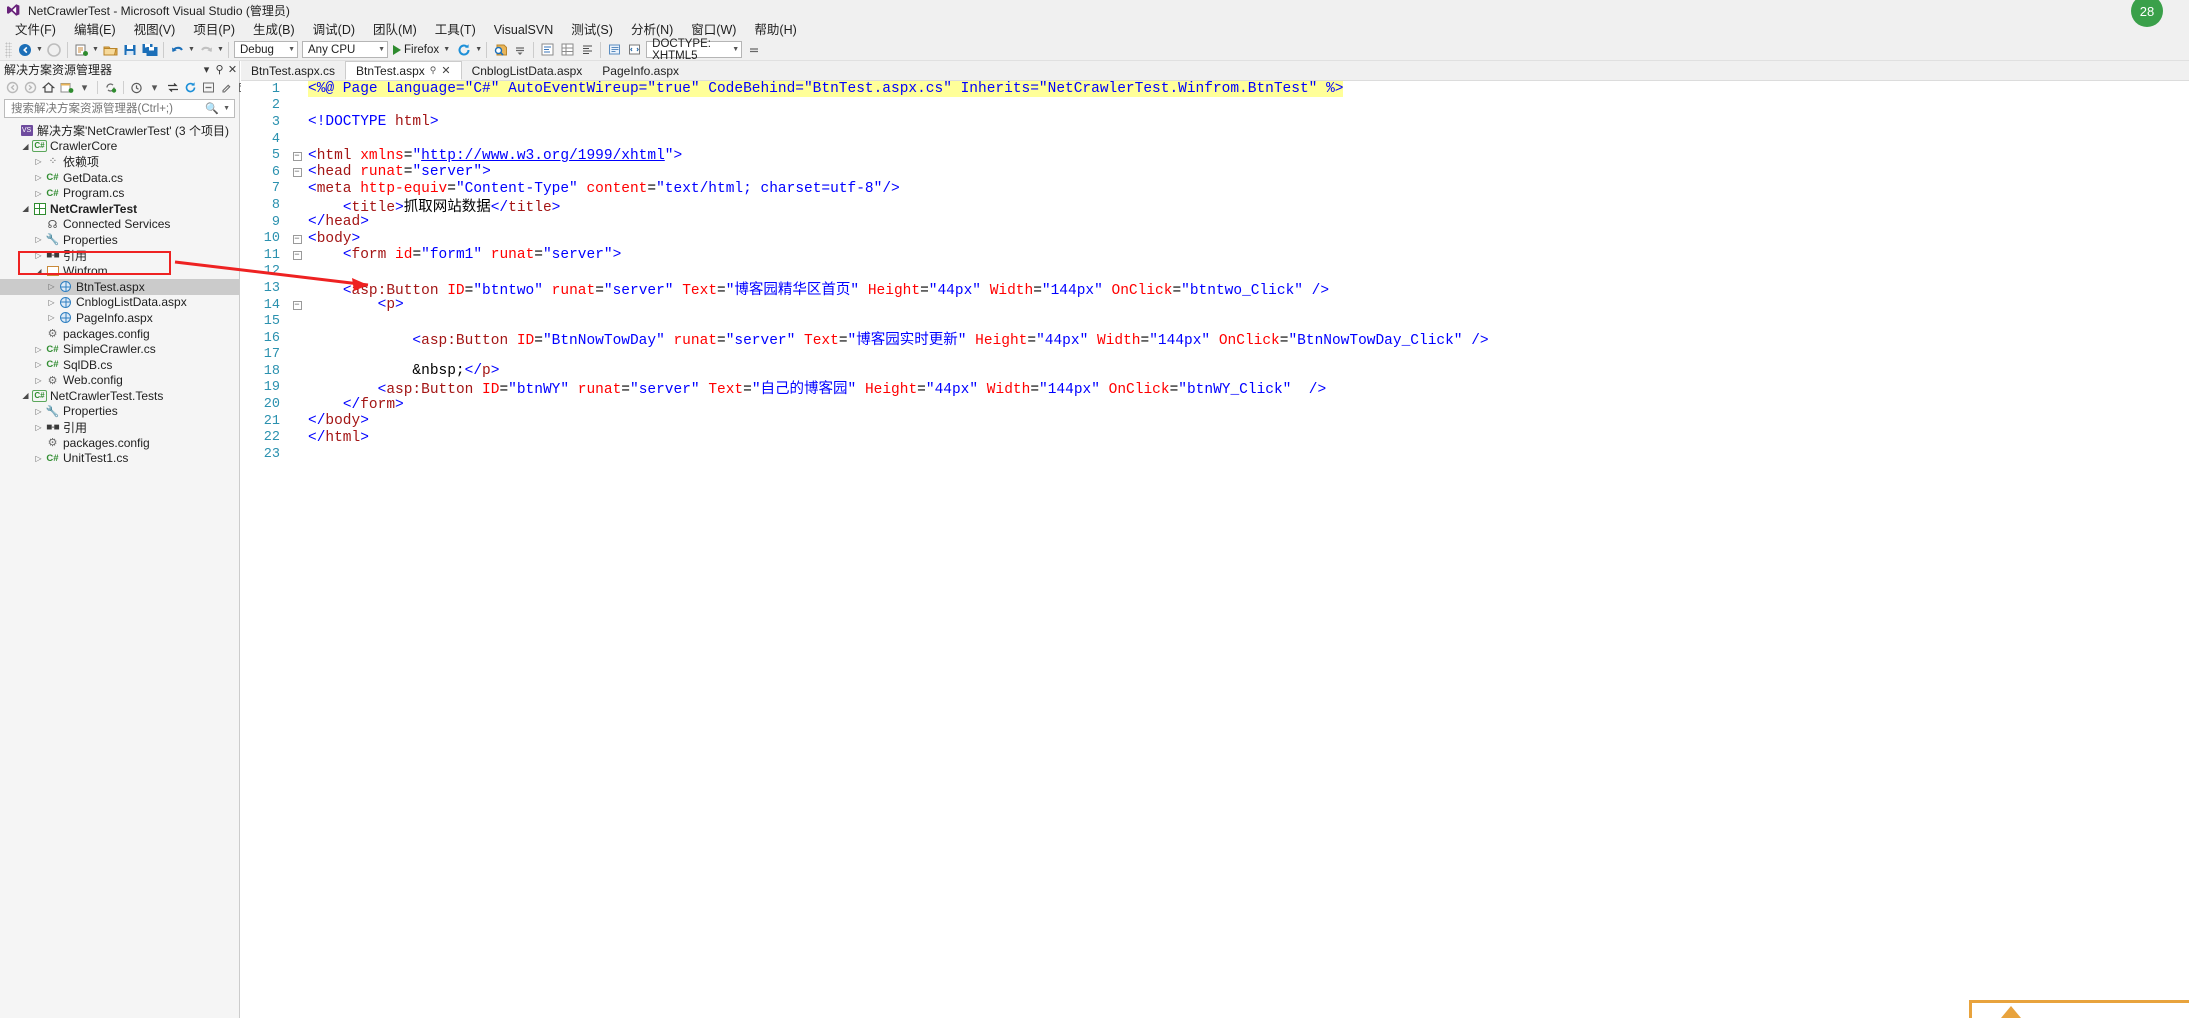  What do you see at coordinates (81, 50) in the screenshot?
I see `new-project-icon` at bounding box center [81, 50].